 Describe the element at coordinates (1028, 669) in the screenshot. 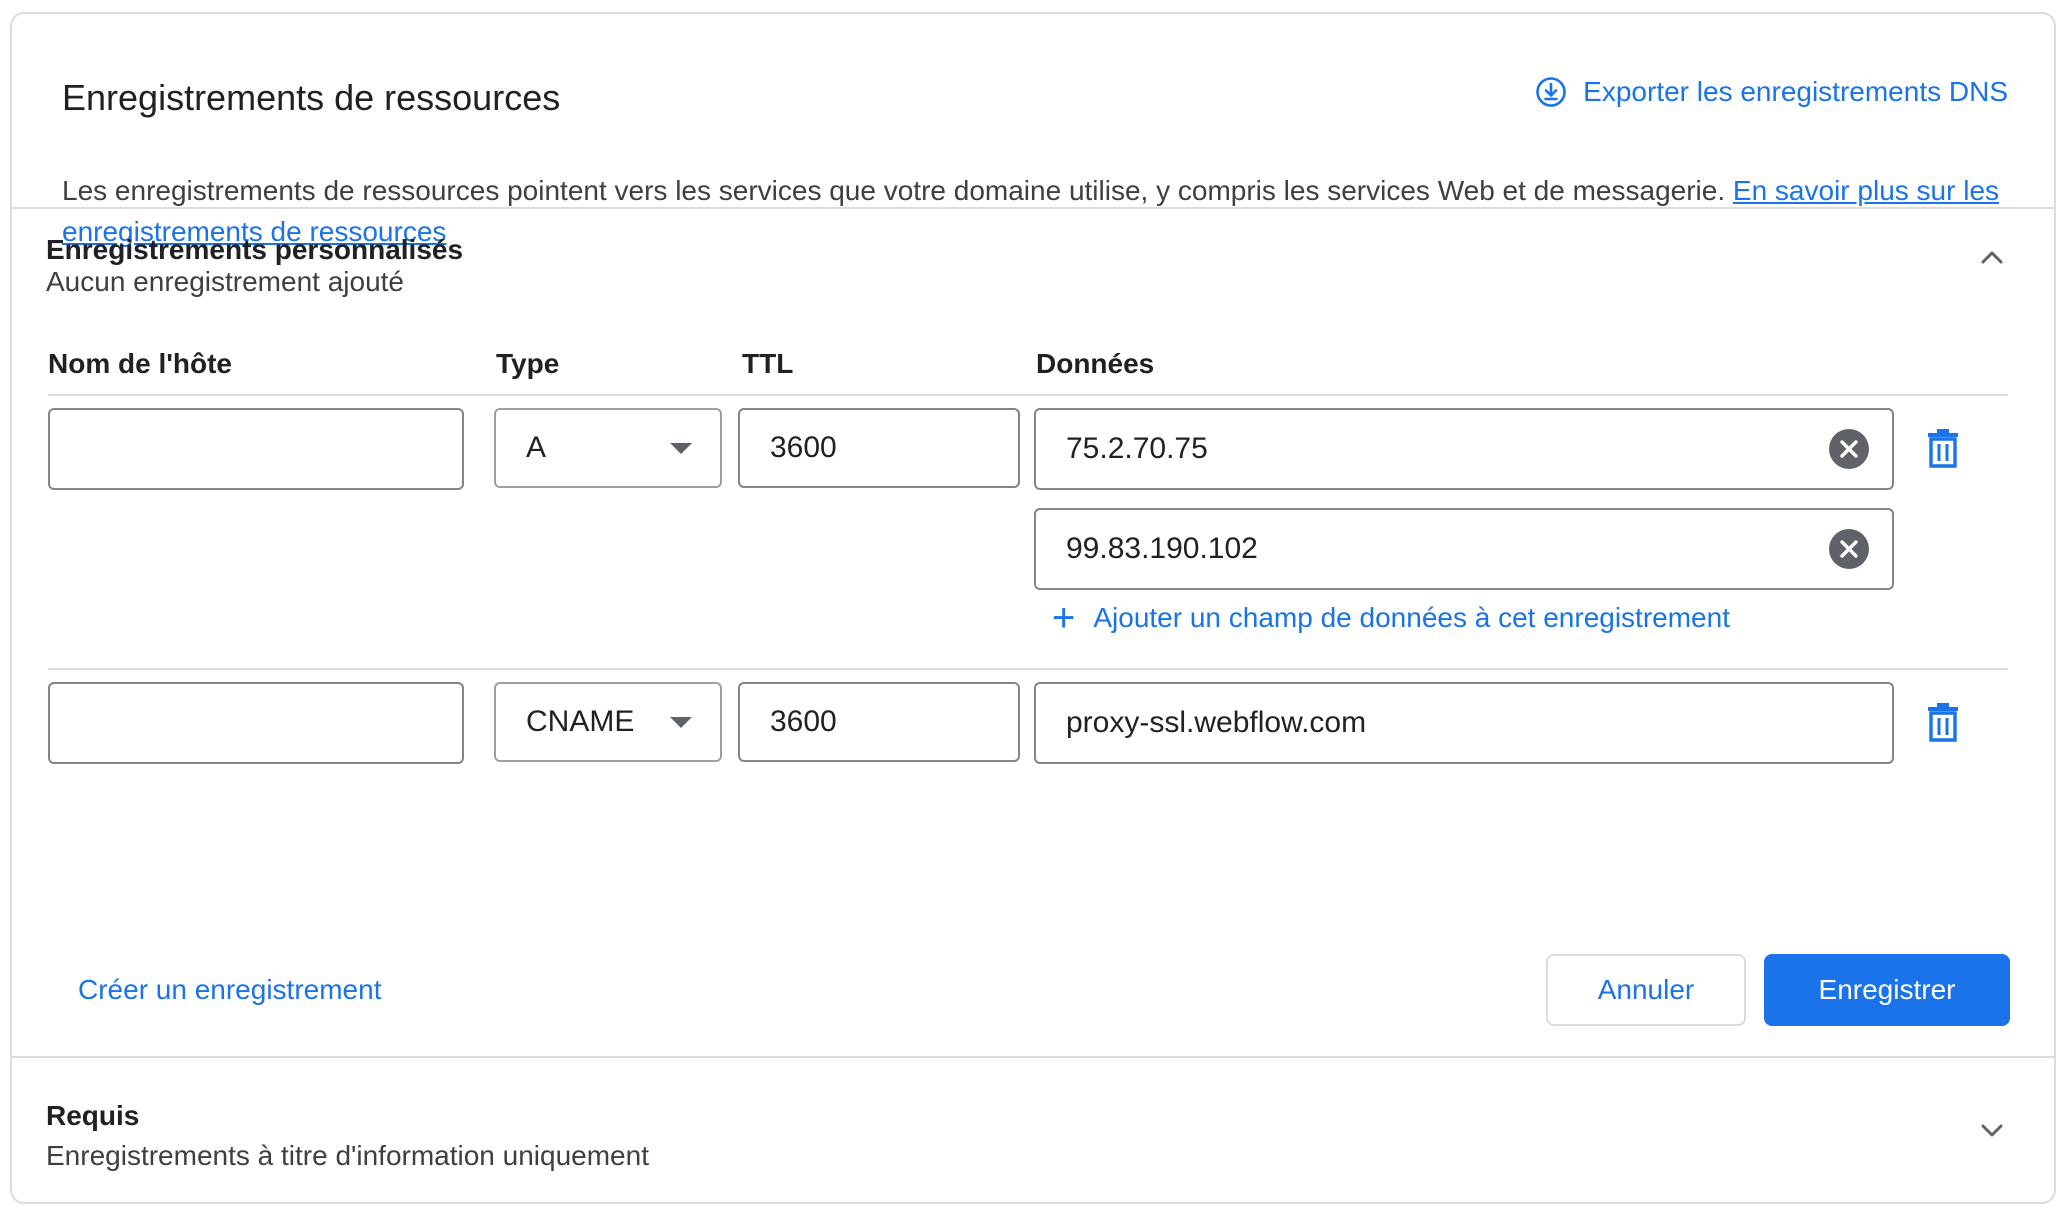

I see `row-divider` at that location.